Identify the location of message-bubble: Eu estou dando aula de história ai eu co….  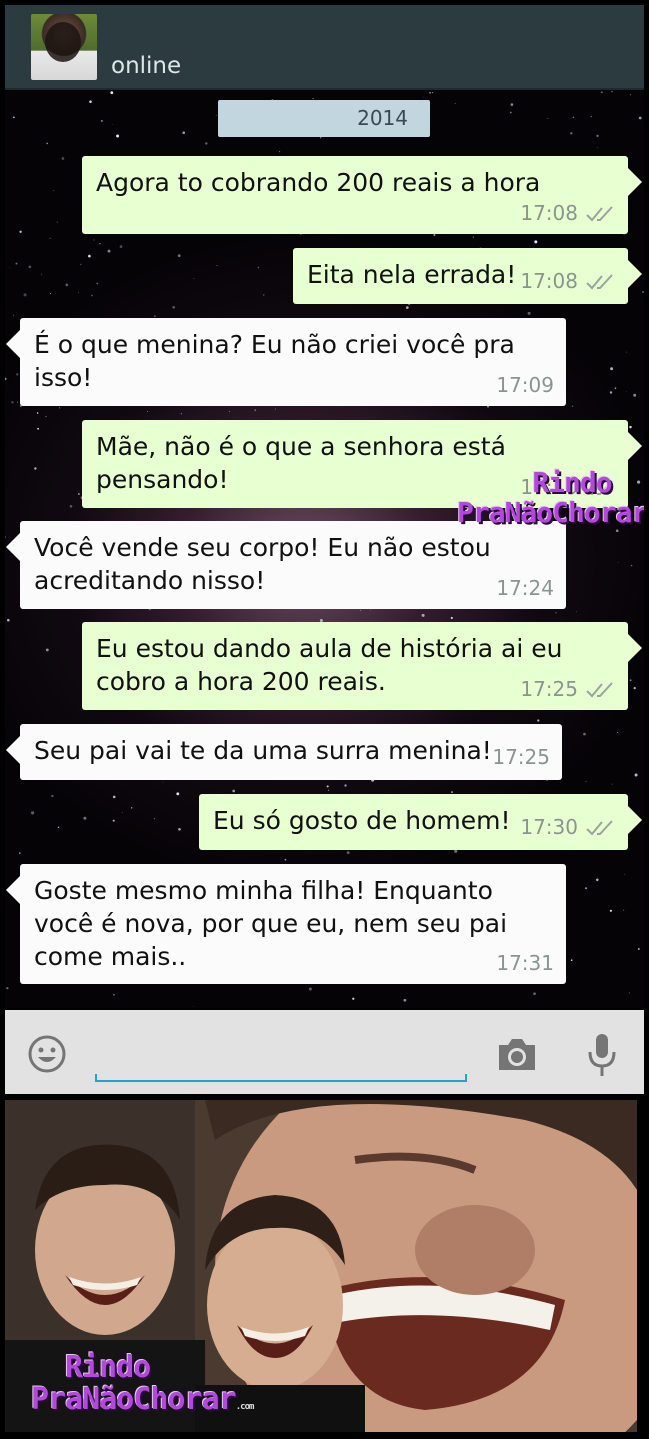
(362, 666).